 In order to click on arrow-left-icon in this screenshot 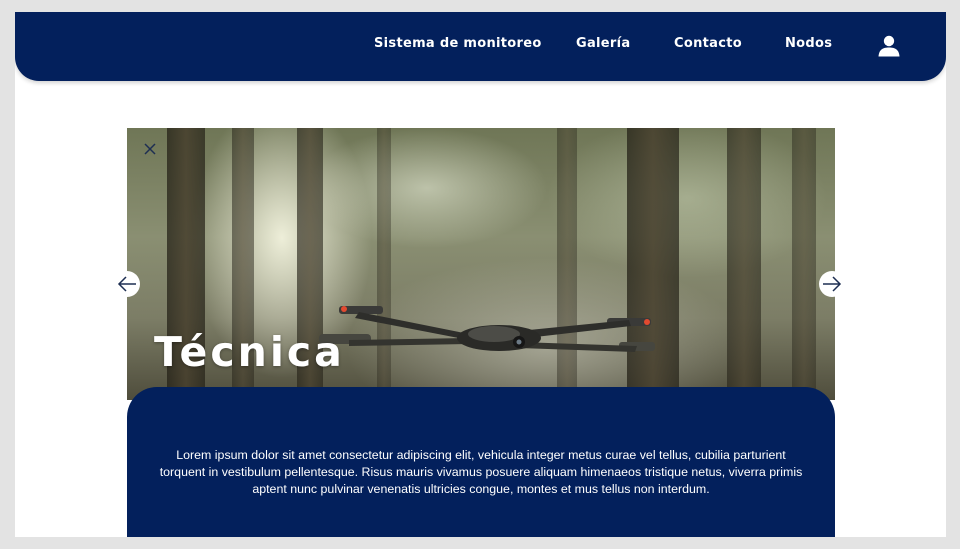, I will do `click(127, 284)`.